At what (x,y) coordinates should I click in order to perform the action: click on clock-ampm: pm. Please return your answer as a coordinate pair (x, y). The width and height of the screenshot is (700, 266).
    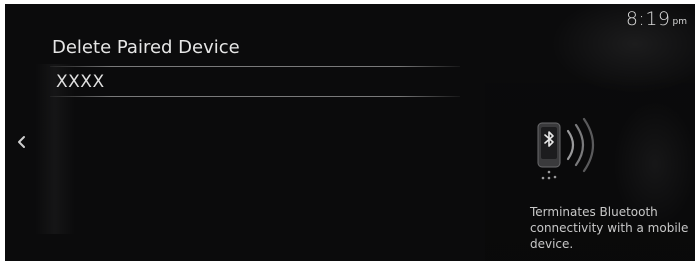
    Looking at the image, I should click on (679, 22).